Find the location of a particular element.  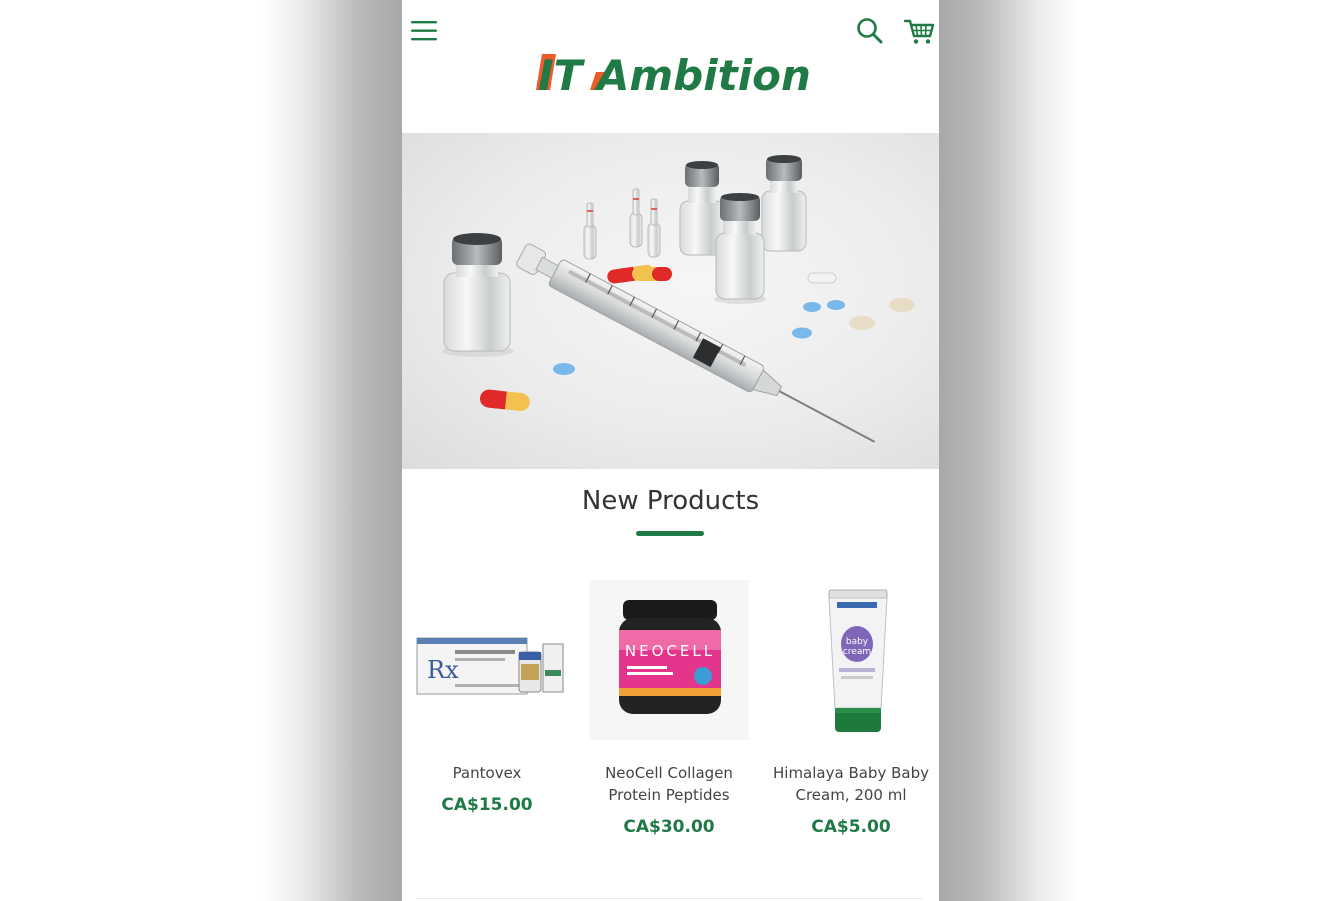

hamburger-menu-icon is located at coordinates (424, 31).